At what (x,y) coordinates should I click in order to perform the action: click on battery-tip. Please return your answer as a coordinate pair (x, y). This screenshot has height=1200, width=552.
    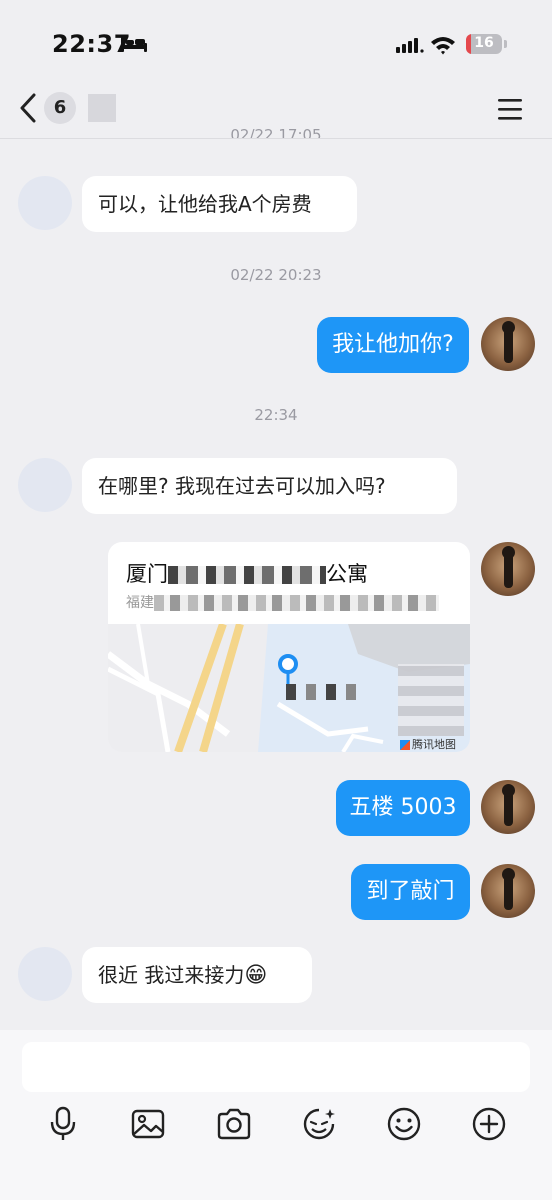
    Looking at the image, I should click on (505, 44).